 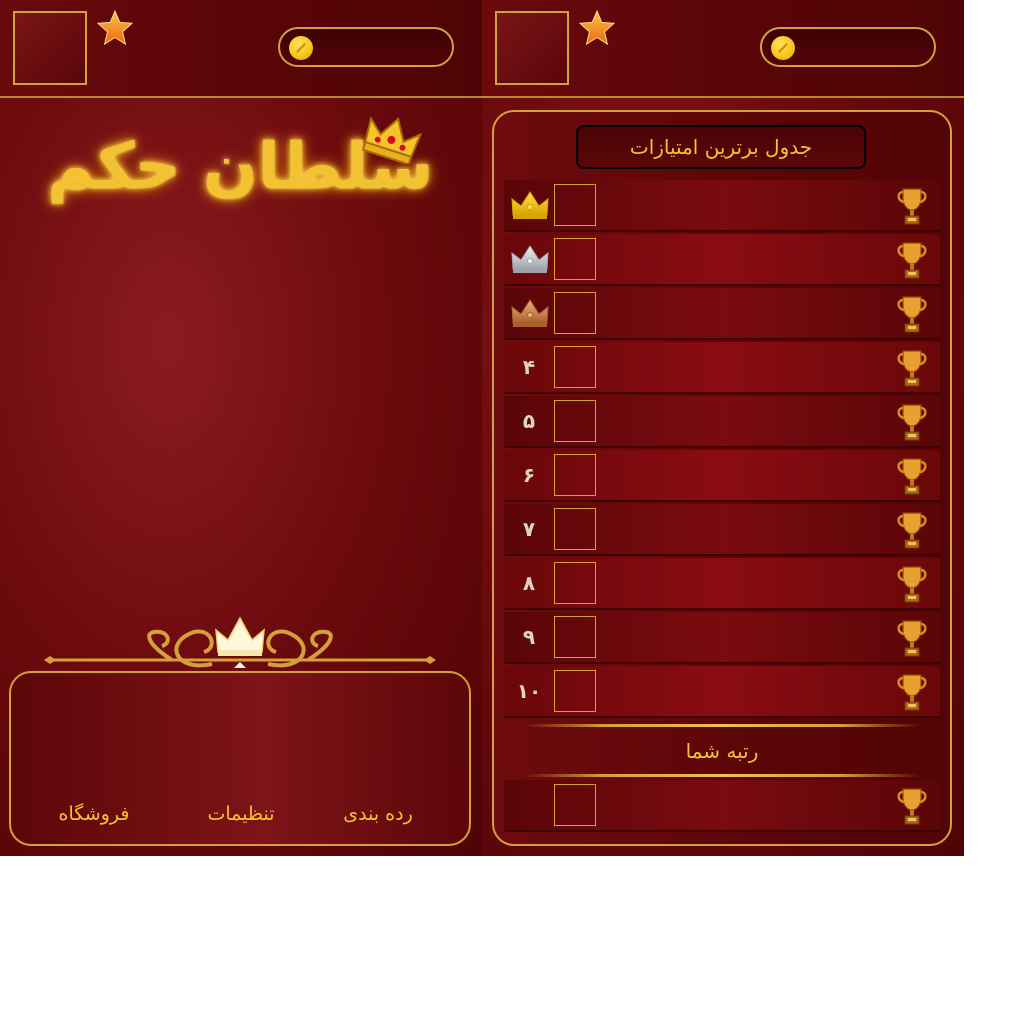 What do you see at coordinates (378, 814) in the screenshot?
I see `ranking-button: رده بندی` at bounding box center [378, 814].